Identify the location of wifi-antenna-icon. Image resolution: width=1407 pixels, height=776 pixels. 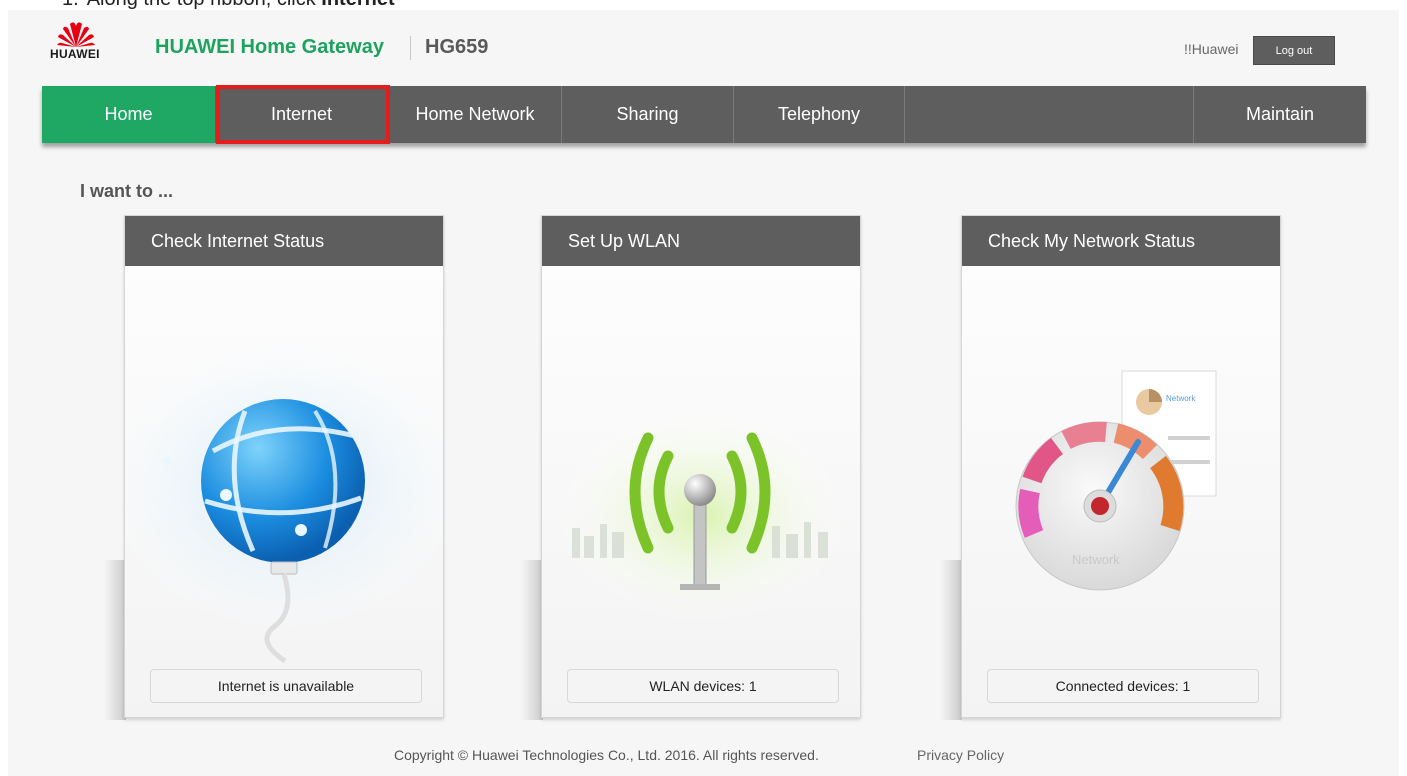
(702, 516).